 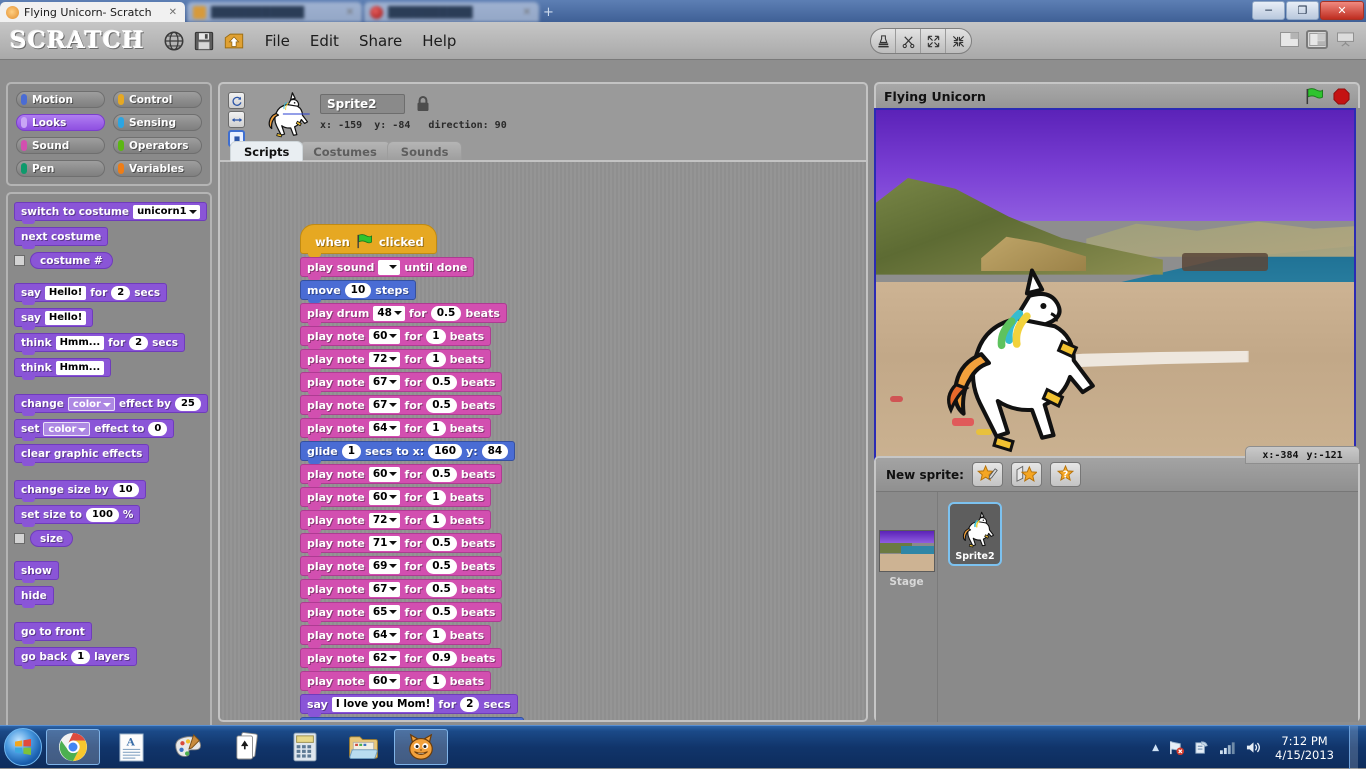 I want to click on block-dropdown: 62, so click(x=385, y=658).